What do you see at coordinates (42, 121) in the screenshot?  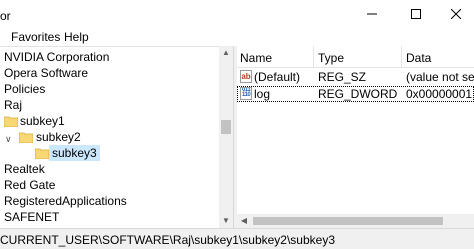 I see `tree-item-label: subkey1` at bounding box center [42, 121].